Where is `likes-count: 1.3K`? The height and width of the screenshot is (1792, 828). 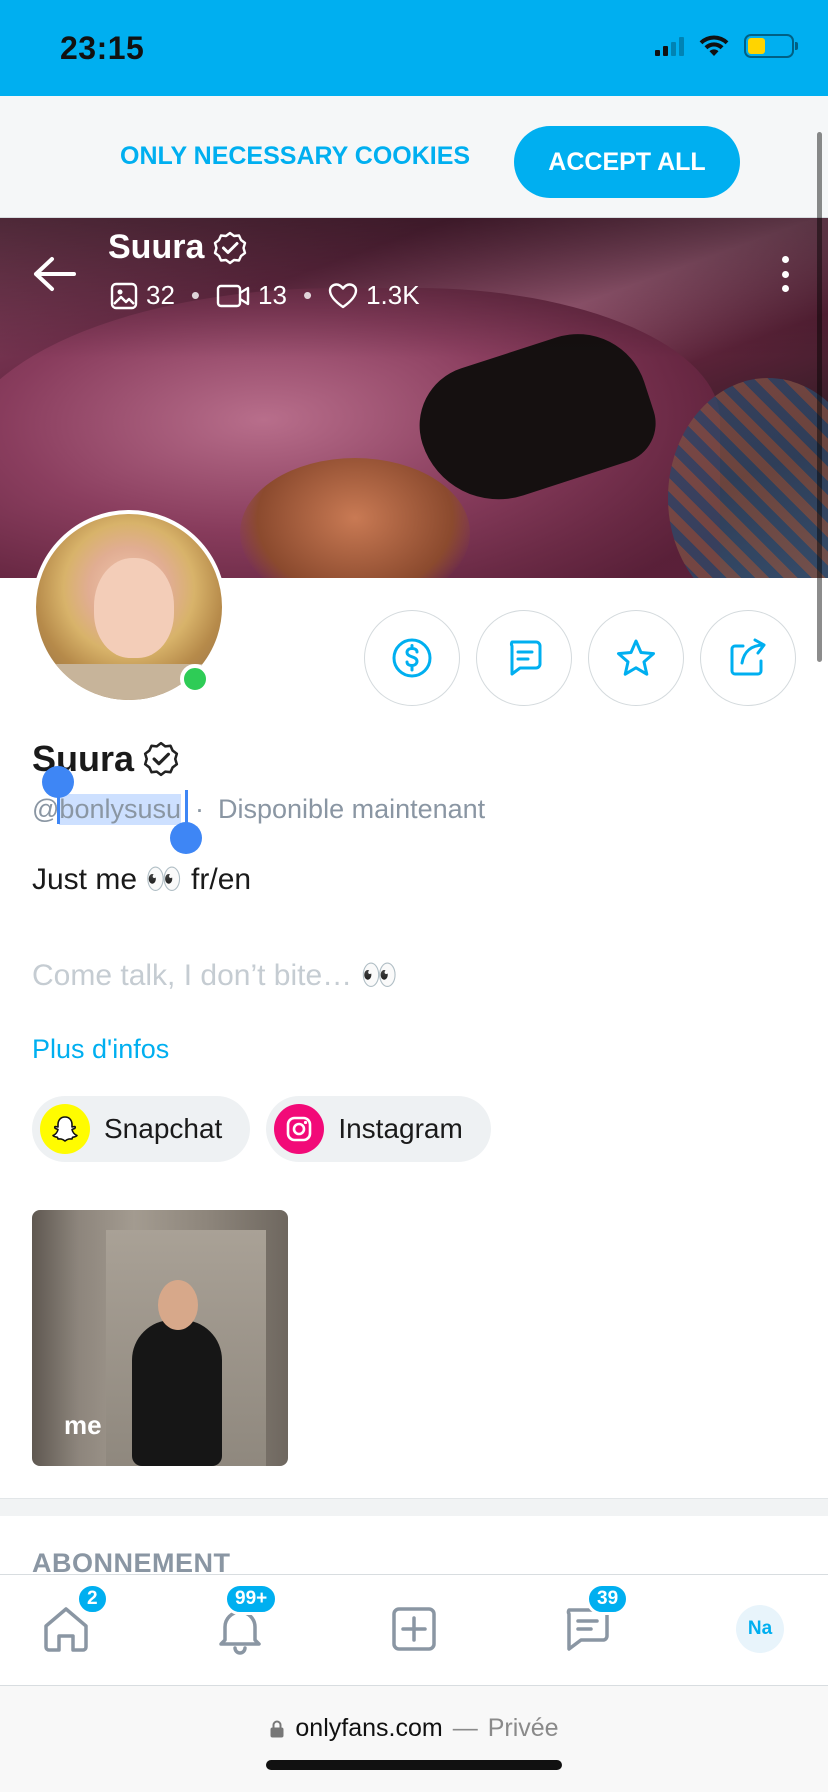 likes-count: 1.3K is located at coordinates (393, 295).